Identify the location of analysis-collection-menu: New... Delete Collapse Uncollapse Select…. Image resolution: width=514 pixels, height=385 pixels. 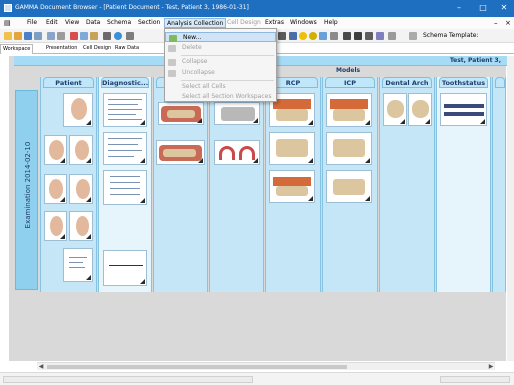
(220, 65).